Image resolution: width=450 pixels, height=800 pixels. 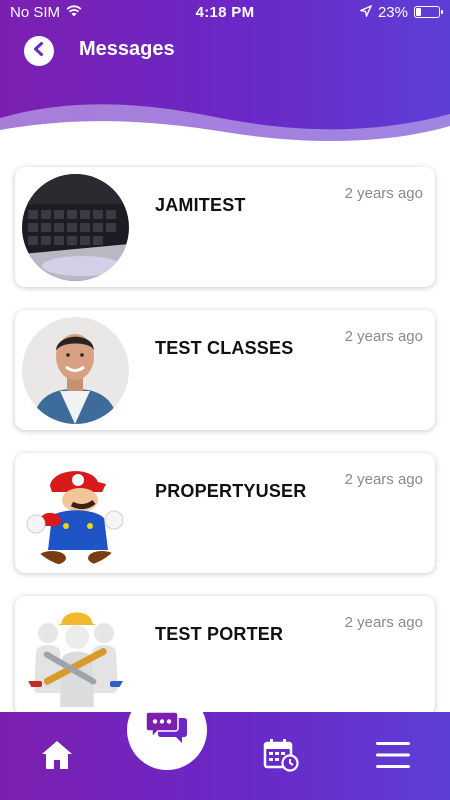 What do you see at coordinates (224, 348) in the screenshot?
I see `contact-name: TEST CLASSES` at bounding box center [224, 348].